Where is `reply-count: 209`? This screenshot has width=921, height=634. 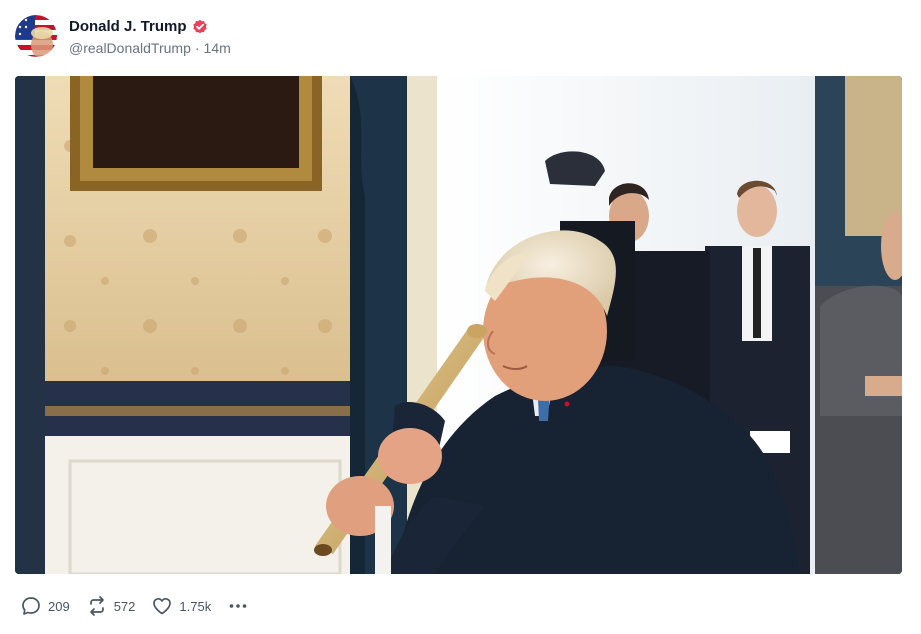 reply-count: 209 is located at coordinates (59, 606).